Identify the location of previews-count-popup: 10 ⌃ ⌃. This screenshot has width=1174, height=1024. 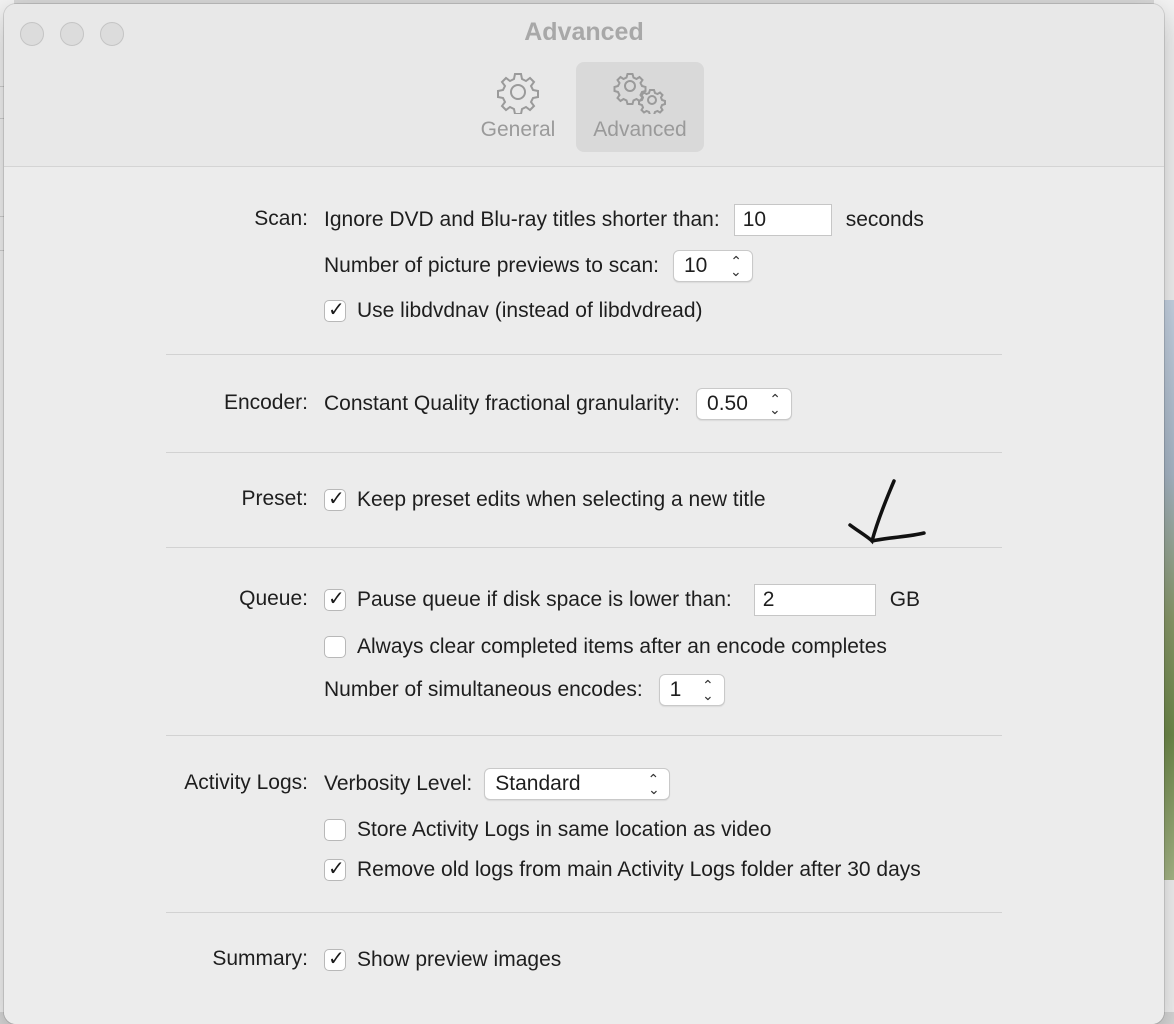
(712, 266).